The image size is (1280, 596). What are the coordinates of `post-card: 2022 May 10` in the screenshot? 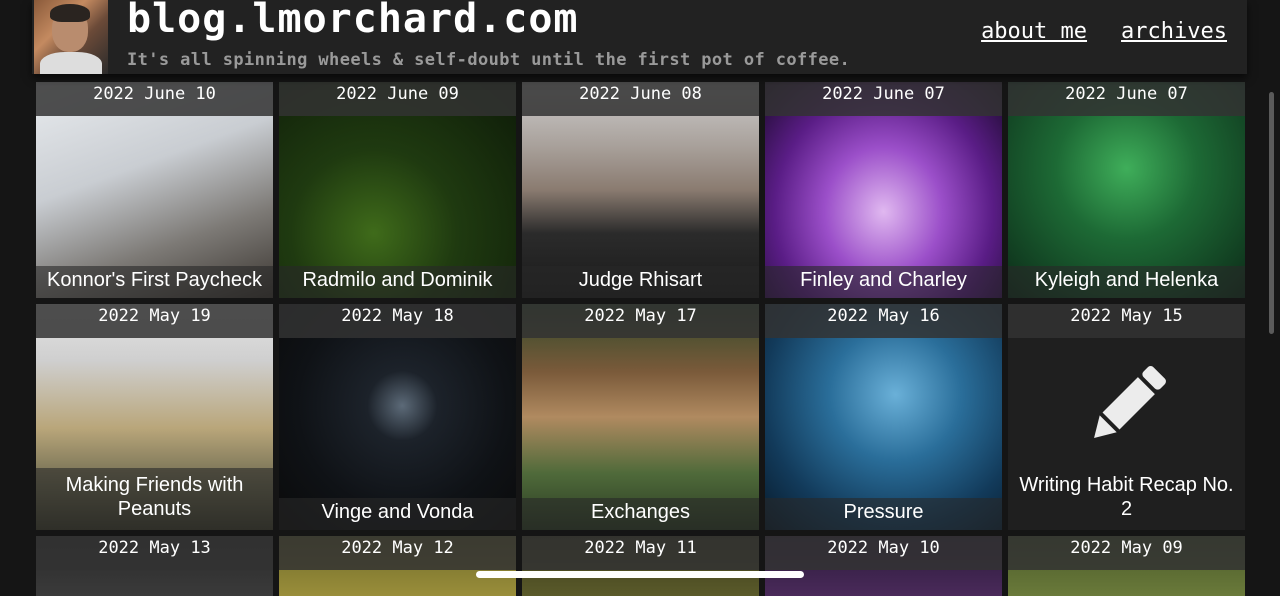 It's located at (883, 566).